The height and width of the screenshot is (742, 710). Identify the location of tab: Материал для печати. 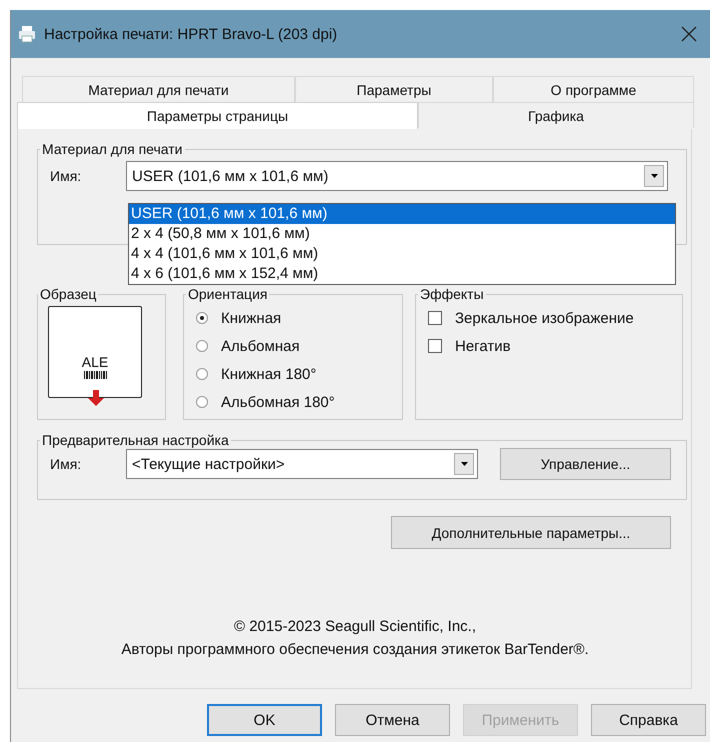
(158, 89).